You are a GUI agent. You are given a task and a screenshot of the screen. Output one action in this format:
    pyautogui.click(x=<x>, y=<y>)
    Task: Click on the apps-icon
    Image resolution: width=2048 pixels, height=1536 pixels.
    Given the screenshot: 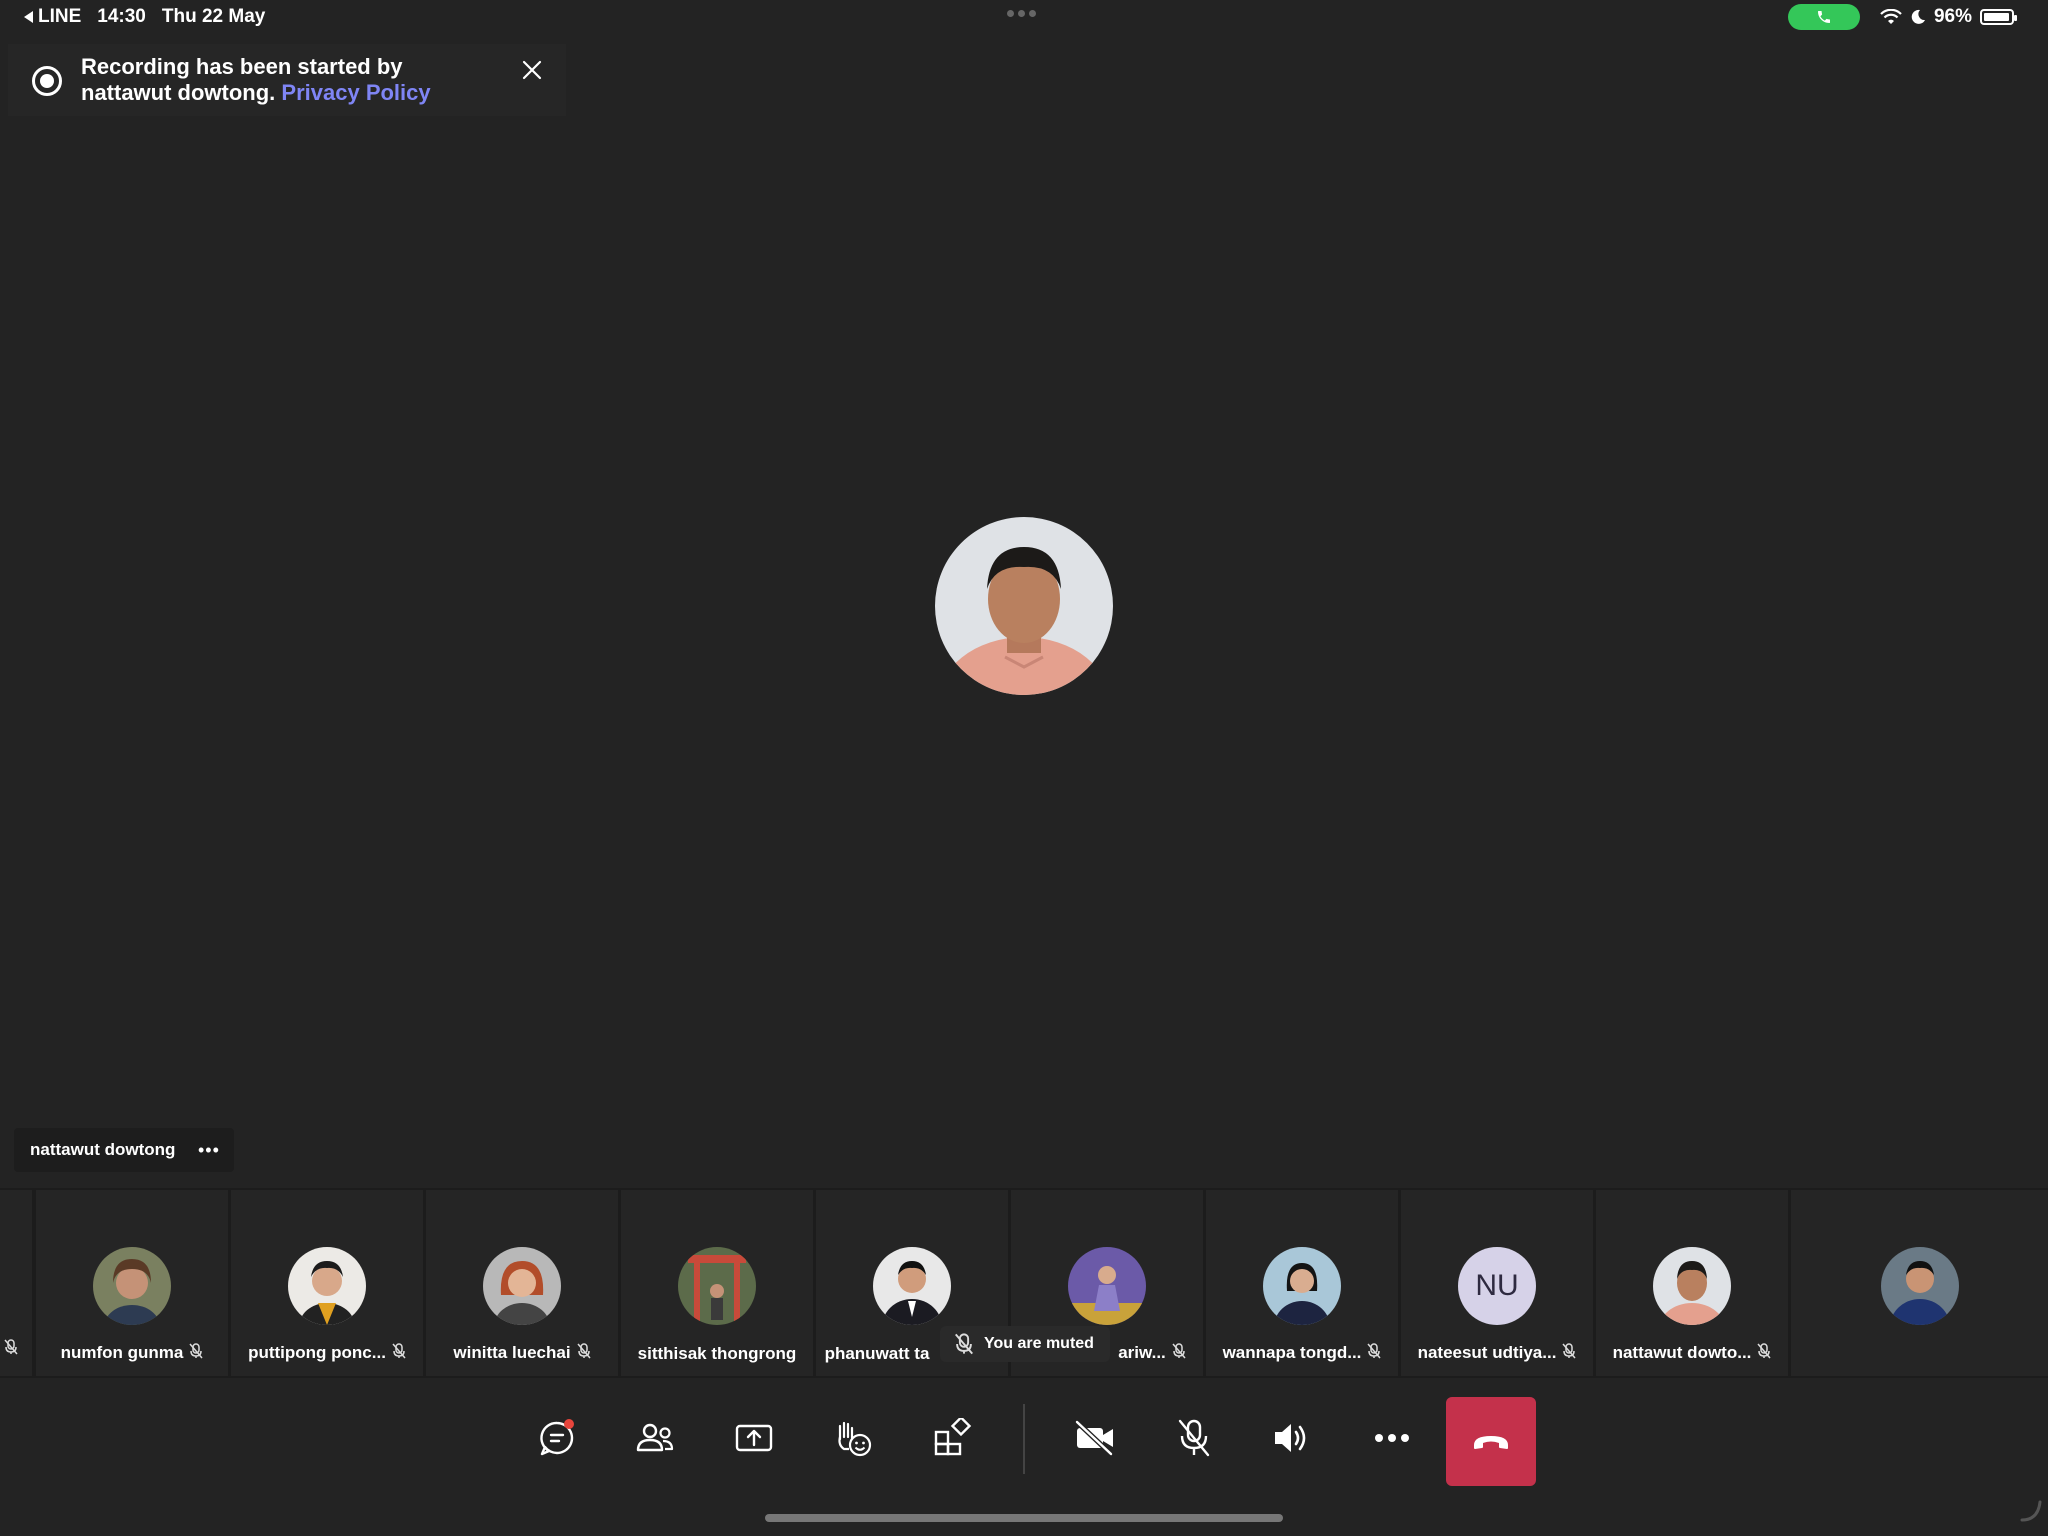 What is the action you would take?
    pyautogui.click(x=953, y=1437)
    